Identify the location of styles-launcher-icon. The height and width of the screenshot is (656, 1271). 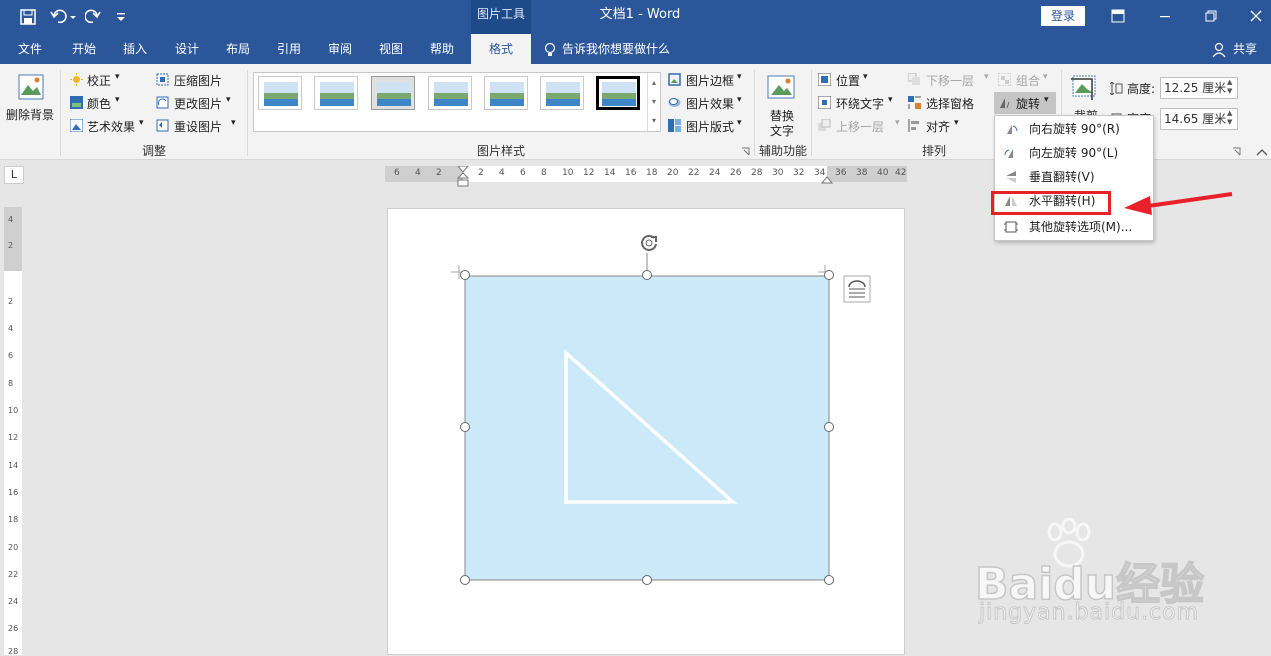
(745, 151).